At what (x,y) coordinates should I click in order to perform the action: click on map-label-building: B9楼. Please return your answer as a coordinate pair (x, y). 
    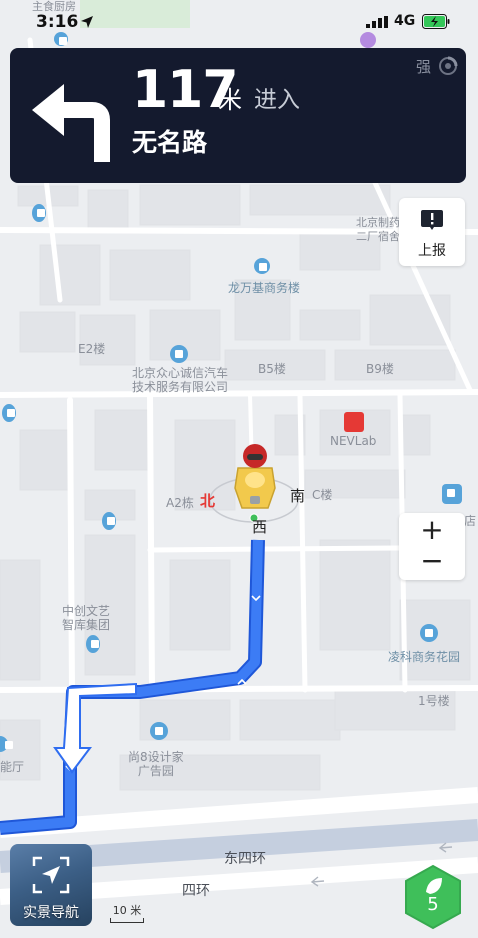
    Looking at the image, I should click on (380, 369).